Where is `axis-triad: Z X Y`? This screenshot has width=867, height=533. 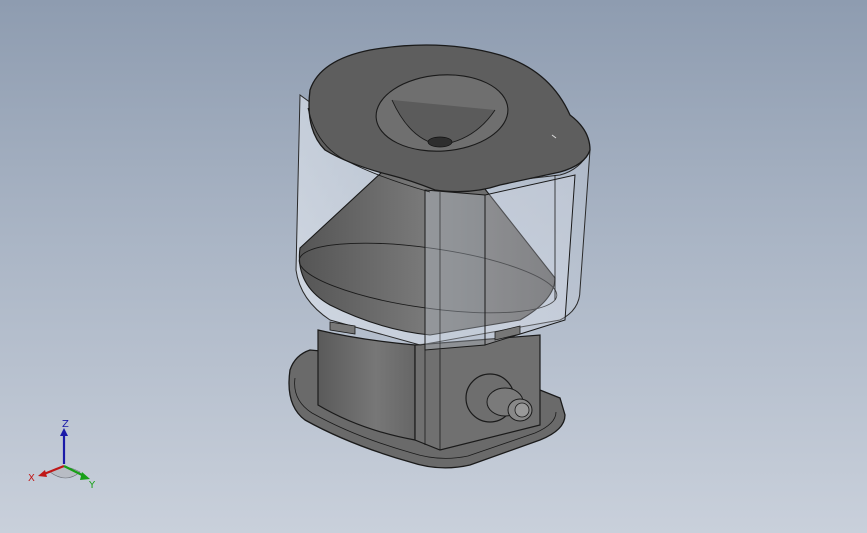
axis-triad: Z X Y is located at coordinates (62, 455).